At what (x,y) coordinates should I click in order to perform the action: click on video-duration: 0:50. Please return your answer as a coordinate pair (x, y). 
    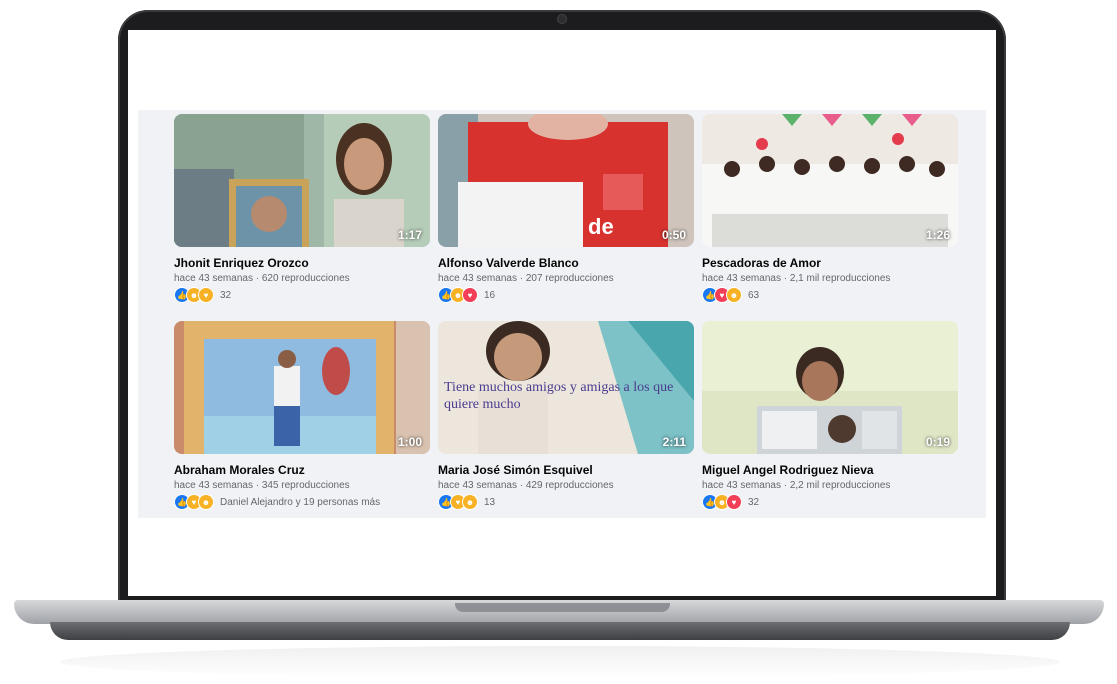
    Looking at the image, I should click on (673, 235).